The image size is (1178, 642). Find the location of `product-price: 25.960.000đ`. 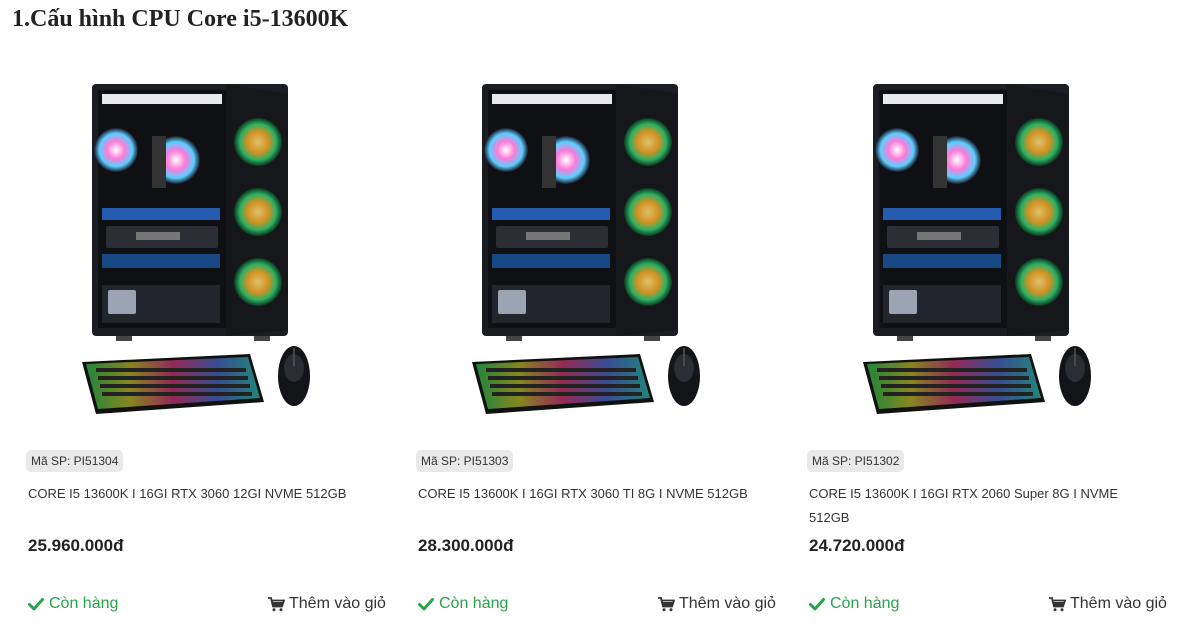

product-price: 25.960.000đ is located at coordinates (76, 545).